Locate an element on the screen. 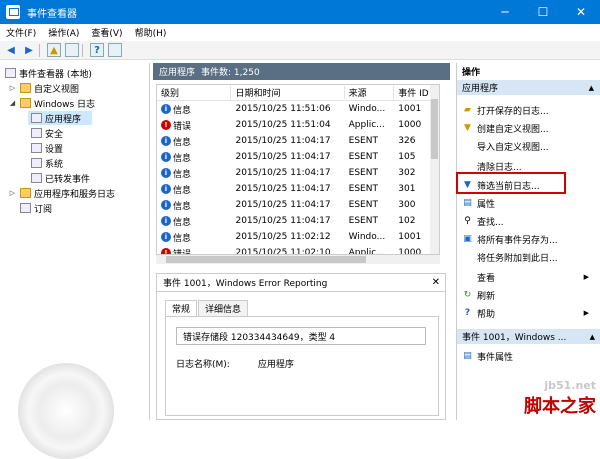  back-arrow-icon: ◀ is located at coordinates (11, 50).